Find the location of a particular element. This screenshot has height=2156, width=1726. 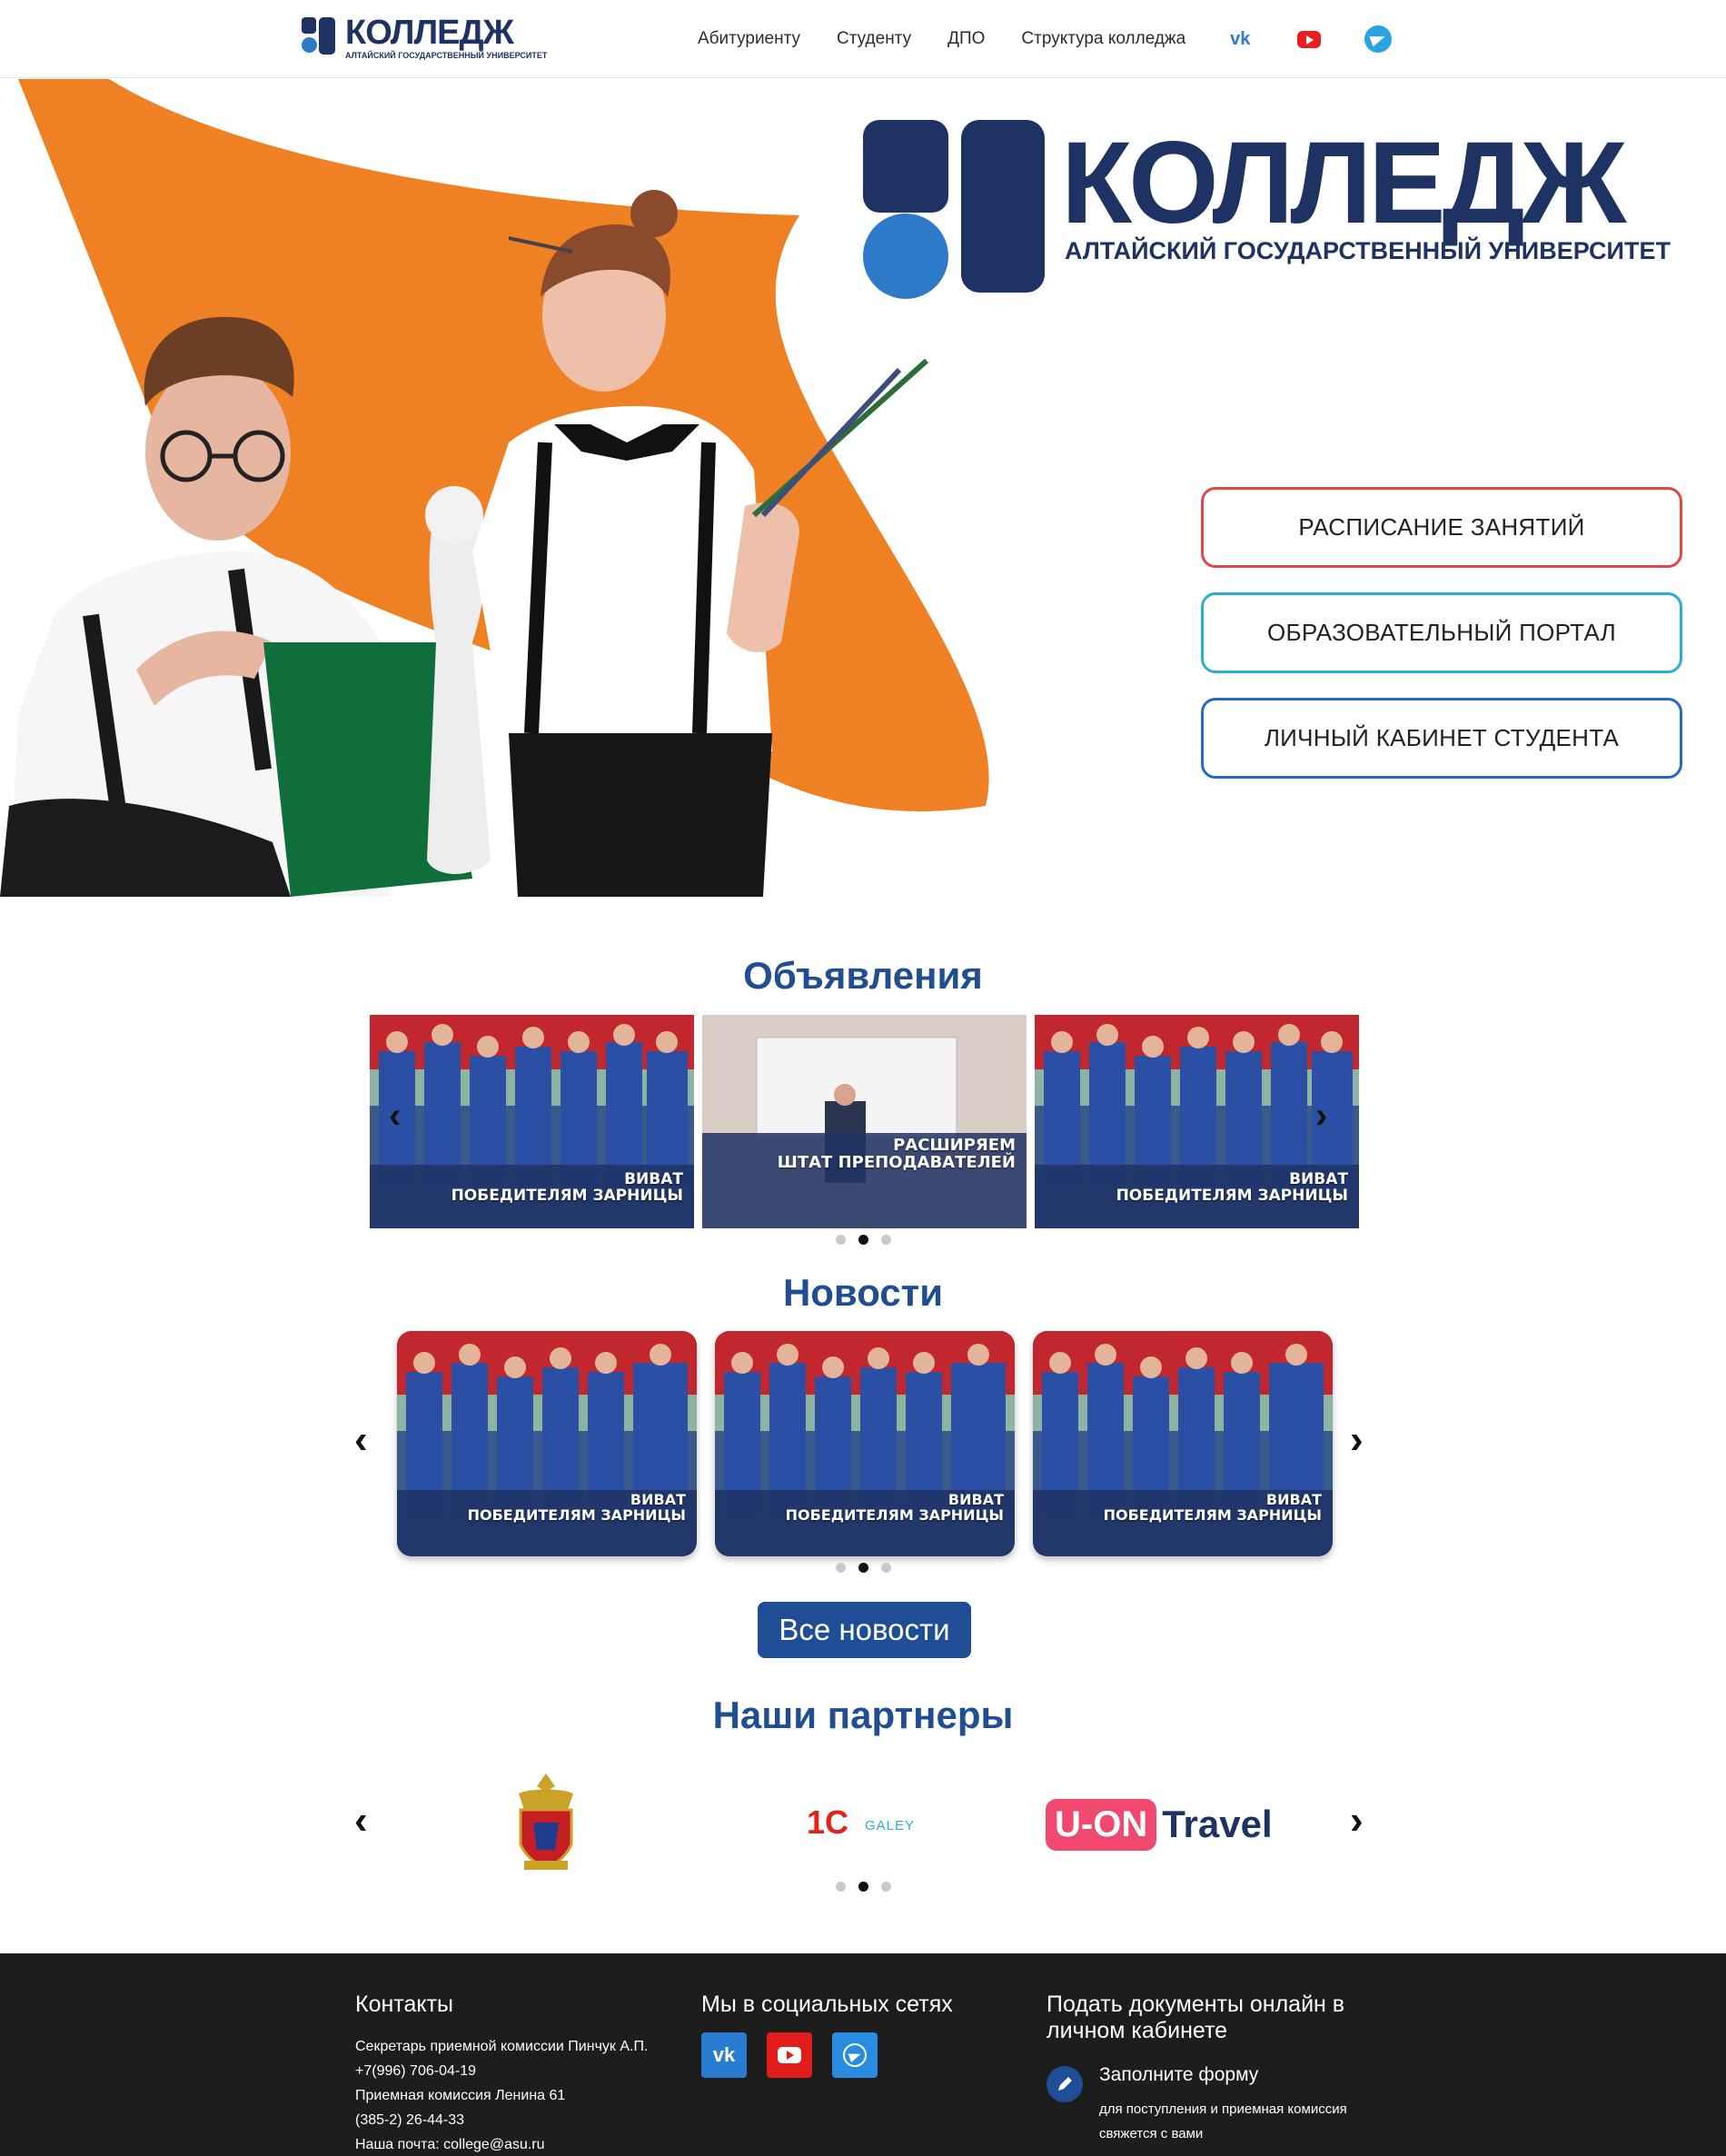

student-account-button: ЛИЧНЫЙ КАБИНЕТ СТУДЕНТА is located at coordinates (1441, 739).